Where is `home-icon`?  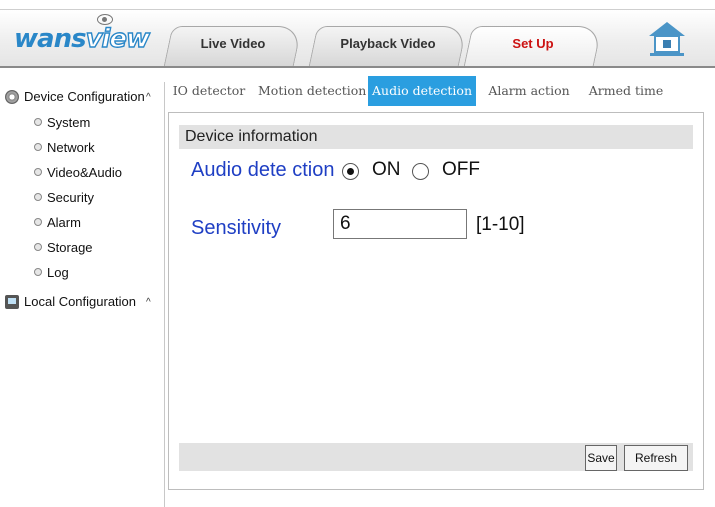 home-icon is located at coordinates (667, 29).